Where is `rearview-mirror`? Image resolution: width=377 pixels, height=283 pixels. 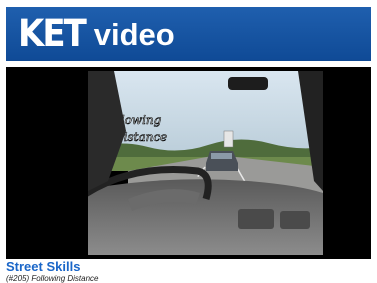 rearview-mirror is located at coordinates (248, 83).